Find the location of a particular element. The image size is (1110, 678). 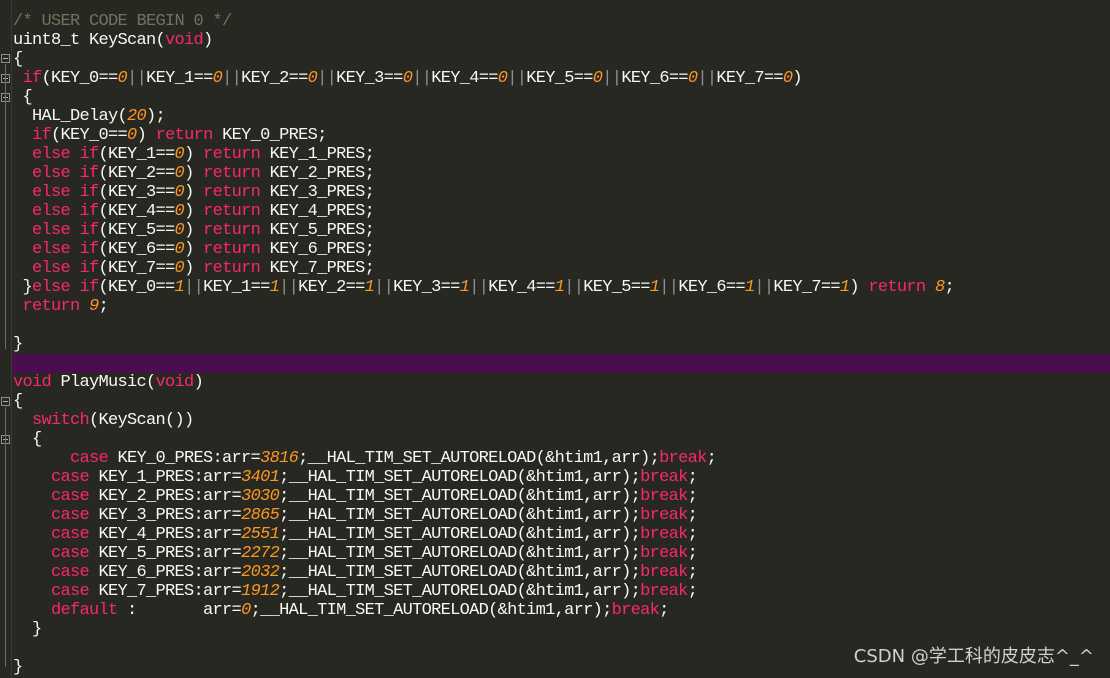

code-line: else if(KEY_4==0) return KEY_4_PRES; is located at coordinates (561, 211).